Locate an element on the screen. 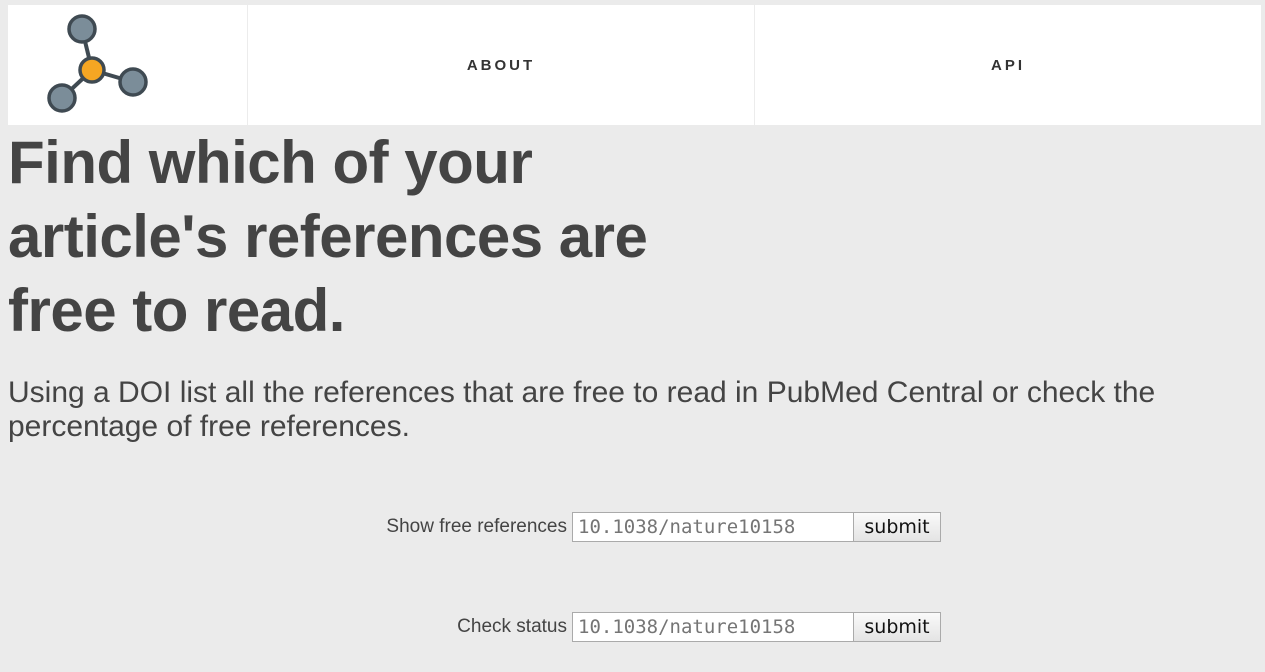 The height and width of the screenshot is (672, 1265). molecule-logo-icon is located at coordinates (97, 63).